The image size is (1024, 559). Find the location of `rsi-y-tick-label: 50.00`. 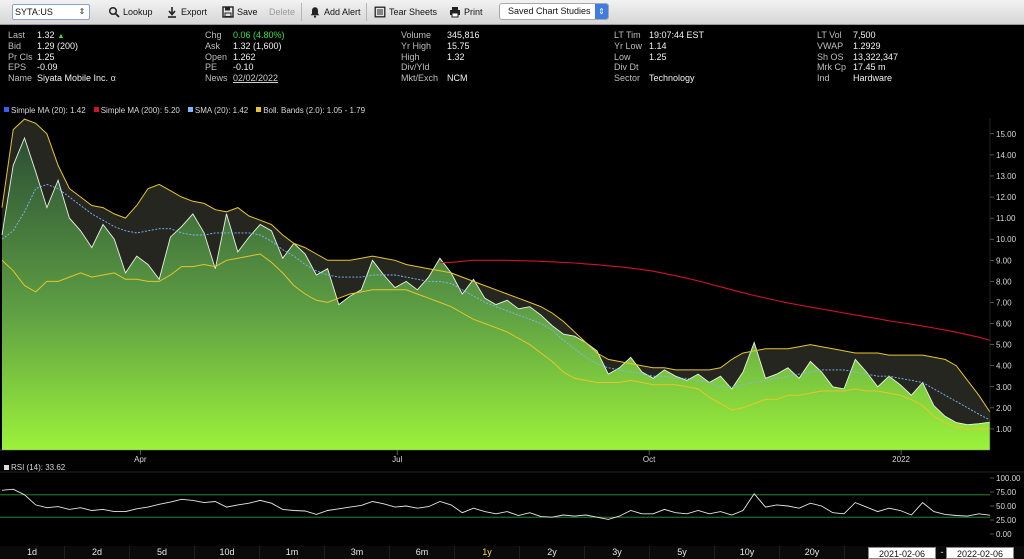

rsi-y-tick-label: 50.00 is located at coordinates (1006, 506).